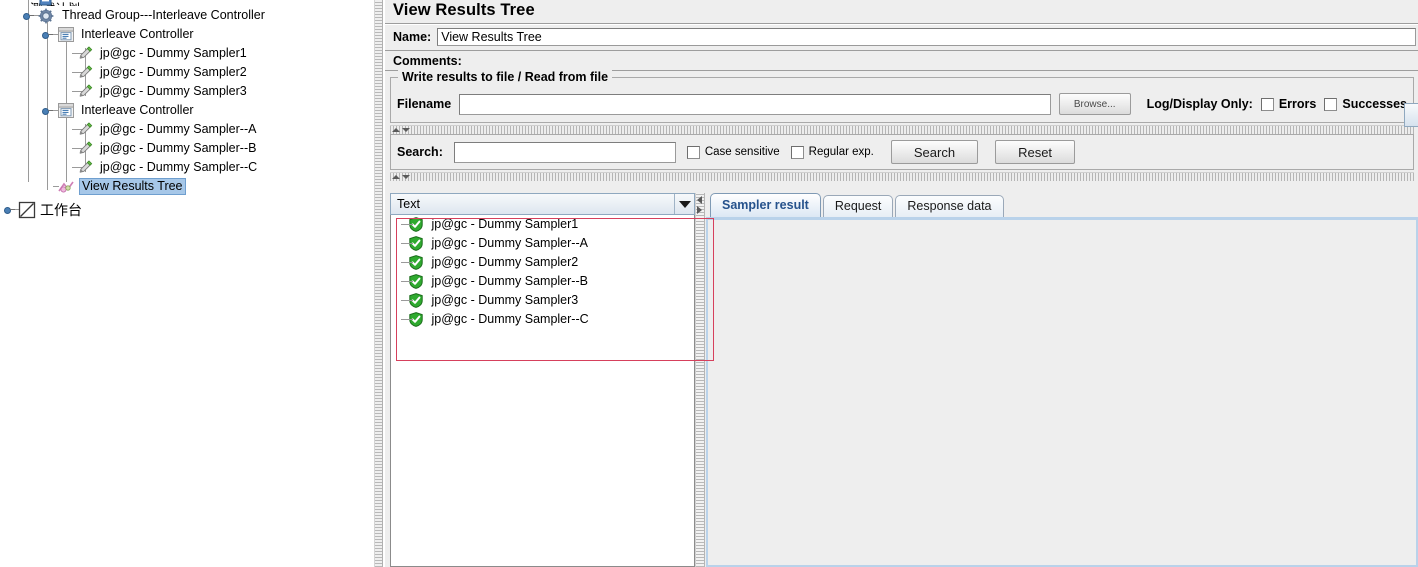 This screenshot has width=1418, height=567. I want to click on result-row: jp@gc - Dummy Sampler1, so click(542, 224).